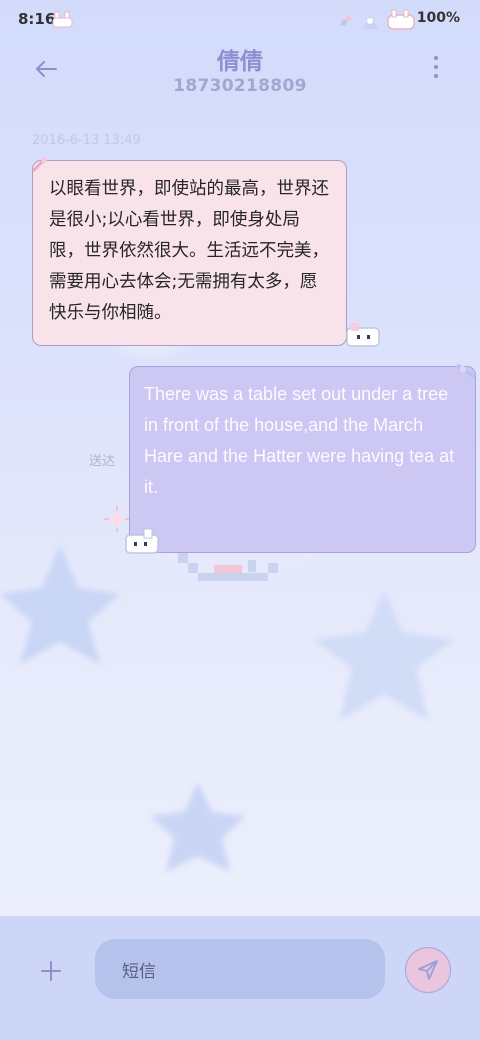 The height and width of the screenshot is (1040, 480). I want to click on contact-name: 倩倩, so click(240, 62).